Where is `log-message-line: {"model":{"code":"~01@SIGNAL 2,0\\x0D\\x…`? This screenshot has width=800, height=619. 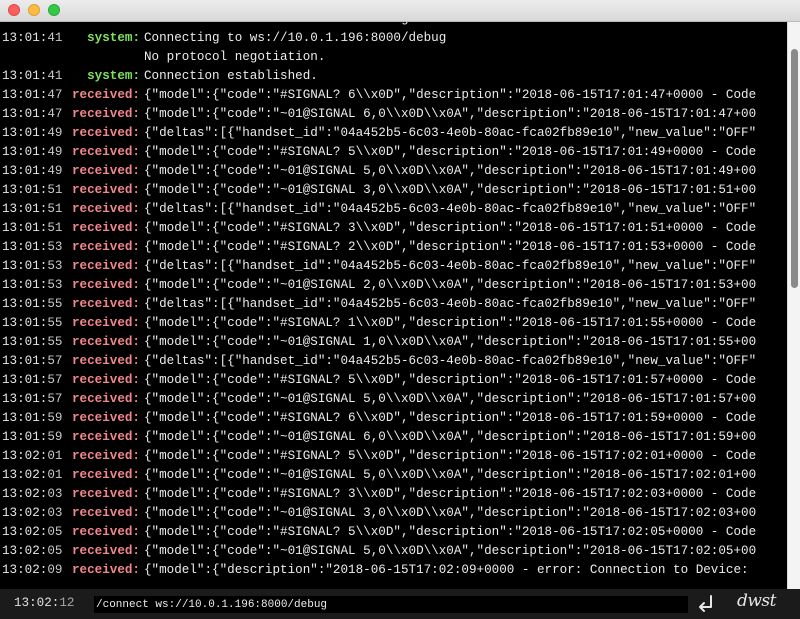 log-message-line: {"model":{"code":"~01@SIGNAL 2,0\\x0D\\x… is located at coordinates (450, 285).